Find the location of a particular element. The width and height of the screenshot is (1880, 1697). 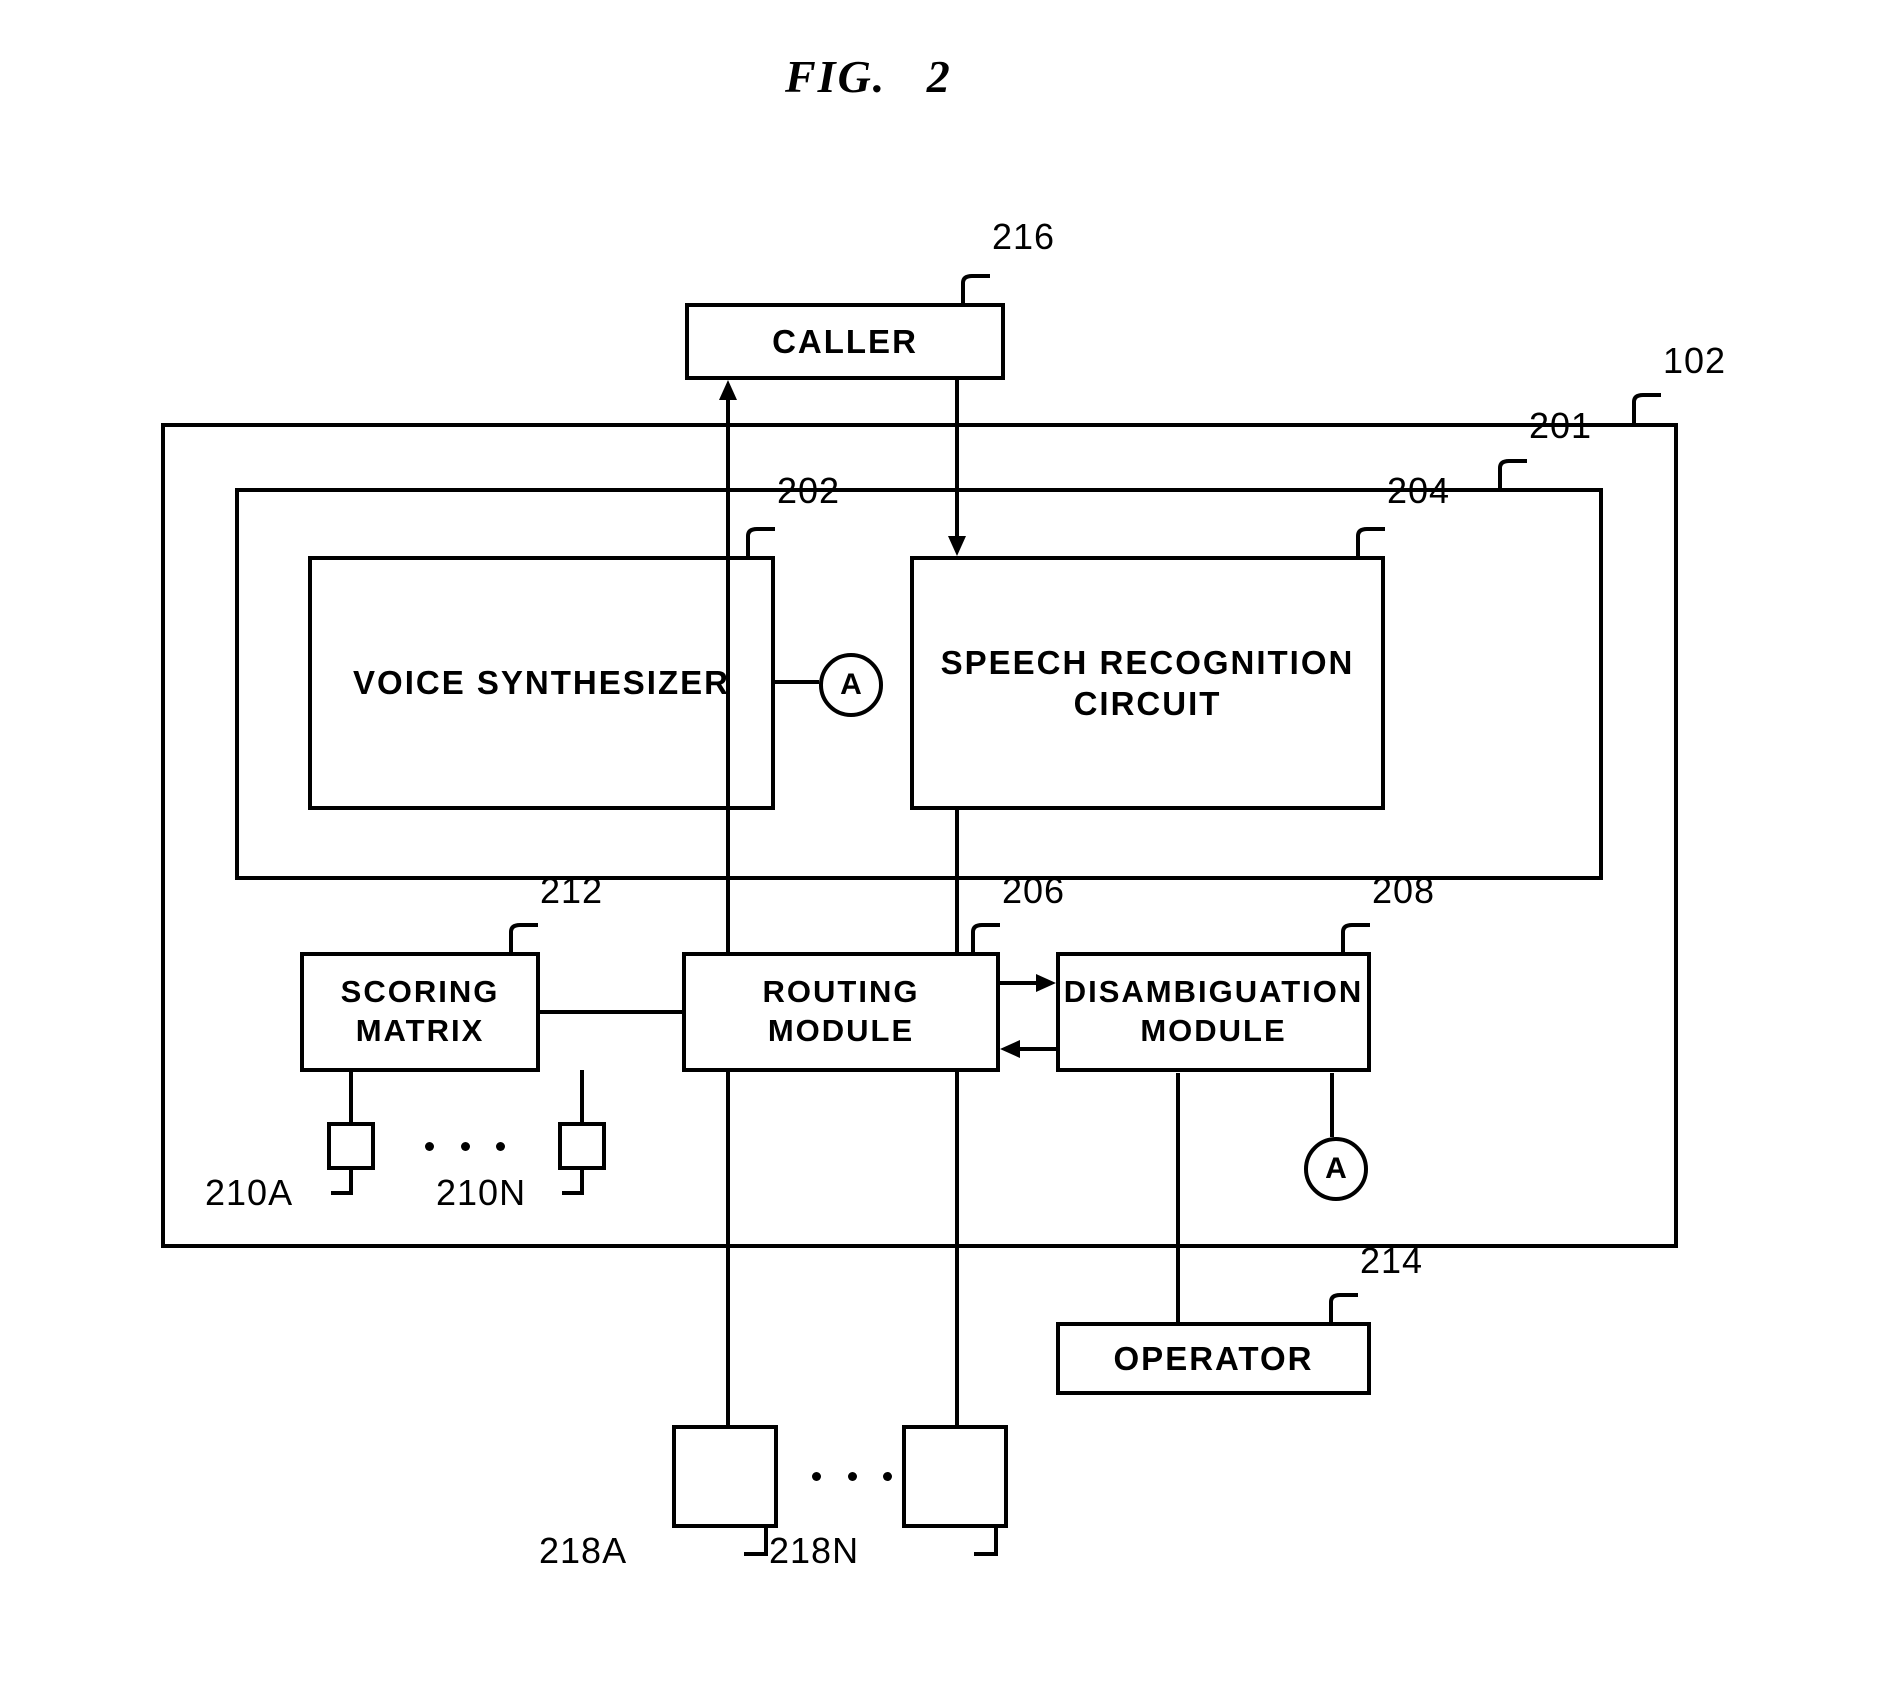

ref-206: 206 is located at coordinates (1034, 890).